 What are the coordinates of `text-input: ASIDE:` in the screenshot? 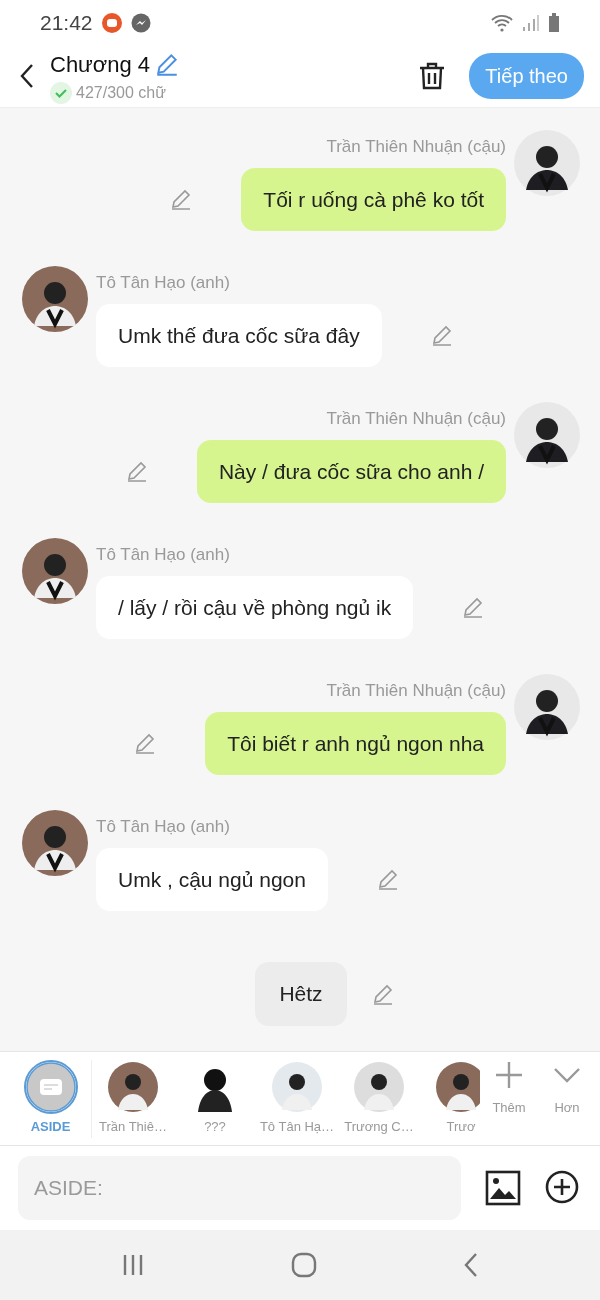 It's located at (239, 1188).